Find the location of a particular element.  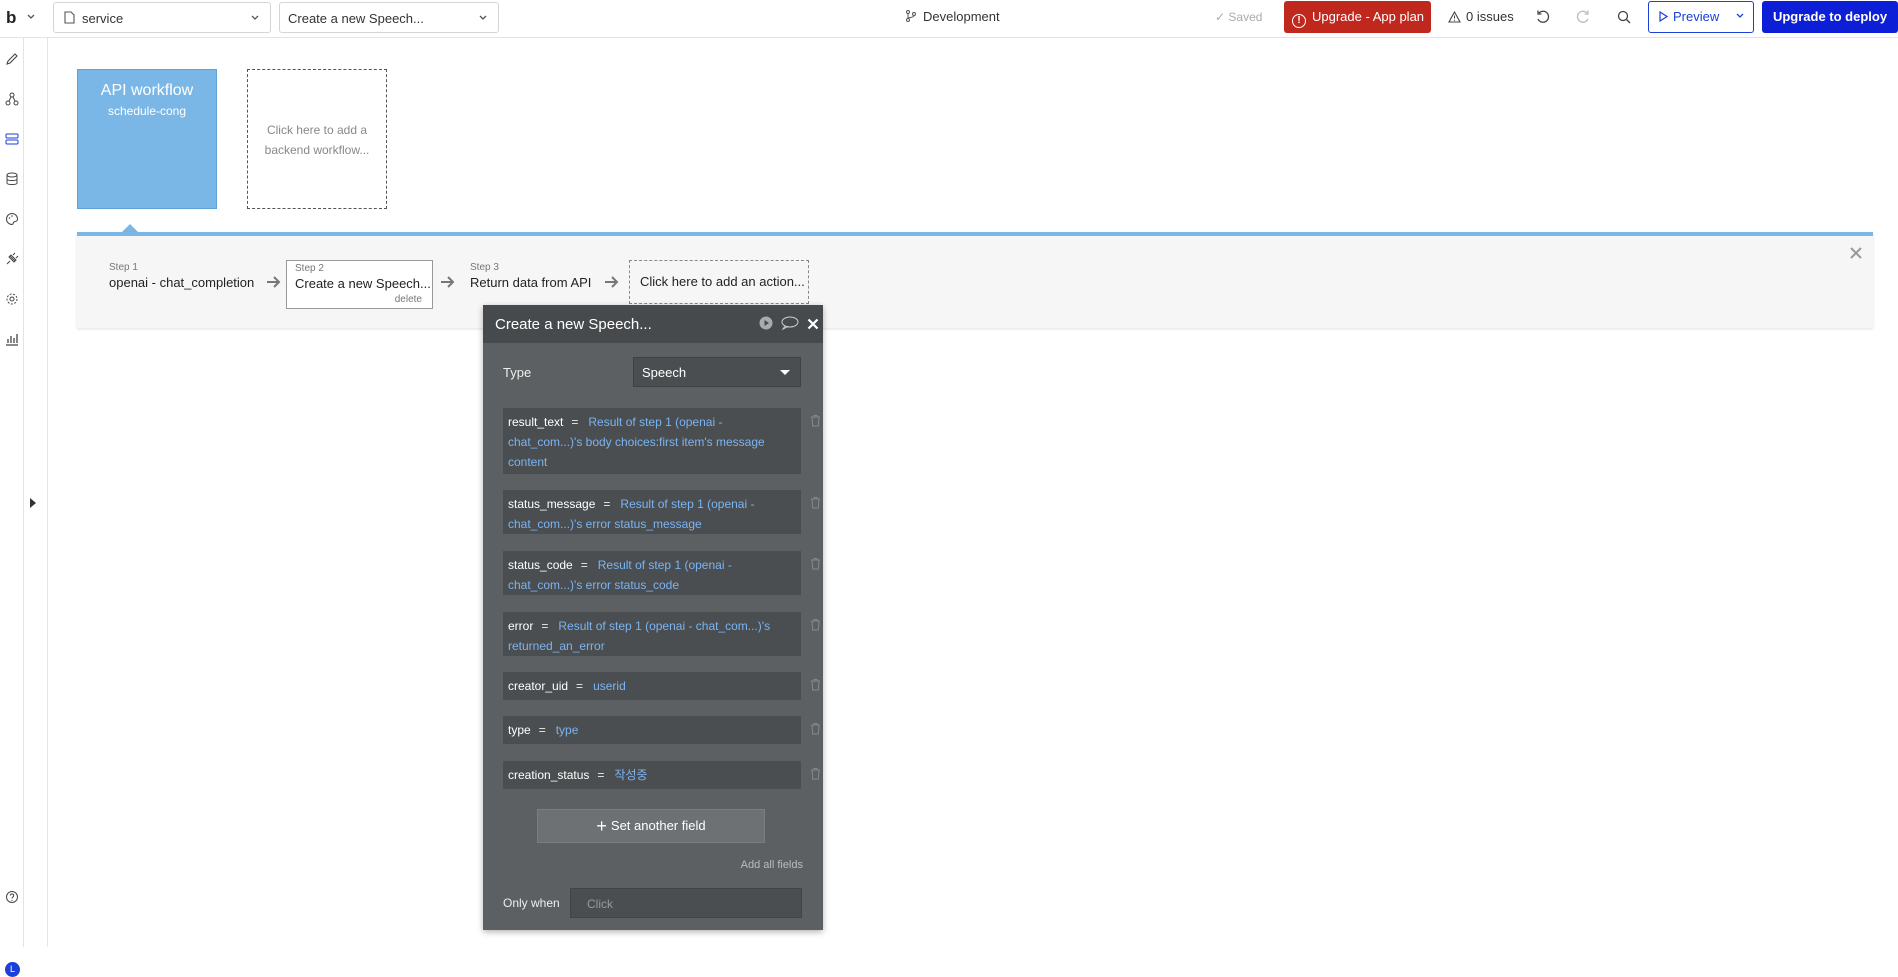

preview-label: Preview is located at coordinates (1696, 16).